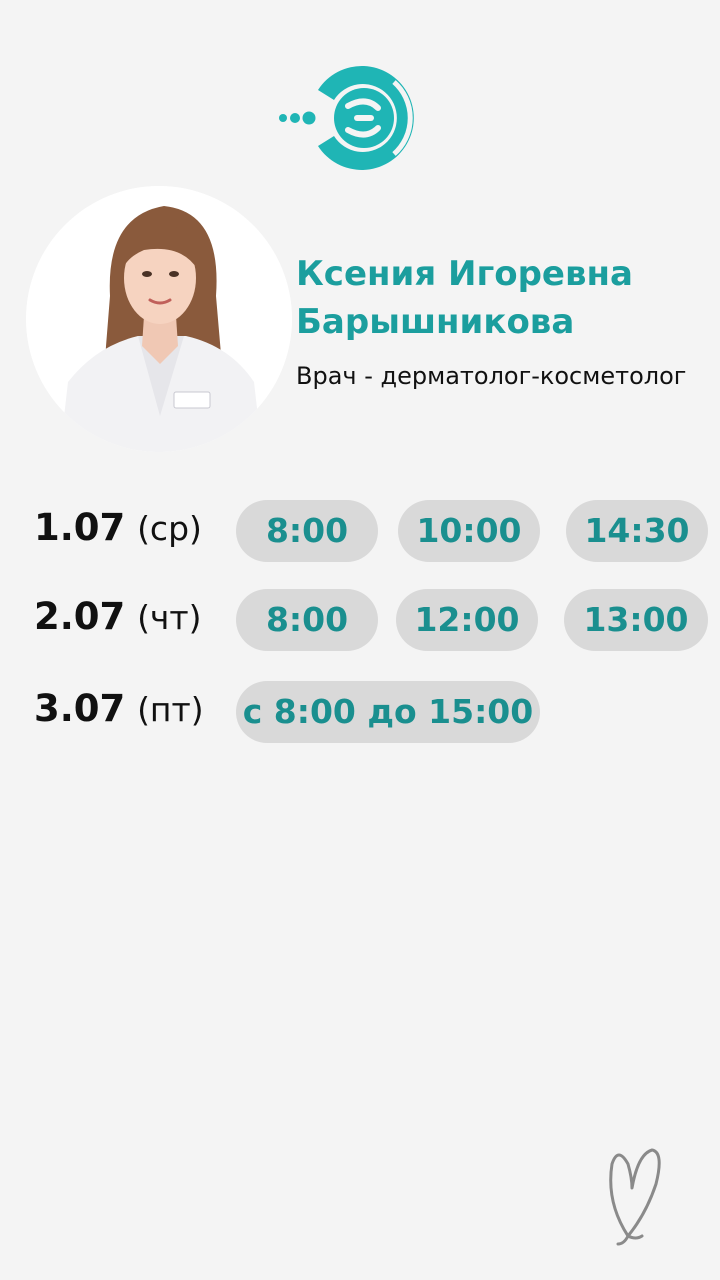  I want to click on day-of-week: (чт), so click(169, 617).